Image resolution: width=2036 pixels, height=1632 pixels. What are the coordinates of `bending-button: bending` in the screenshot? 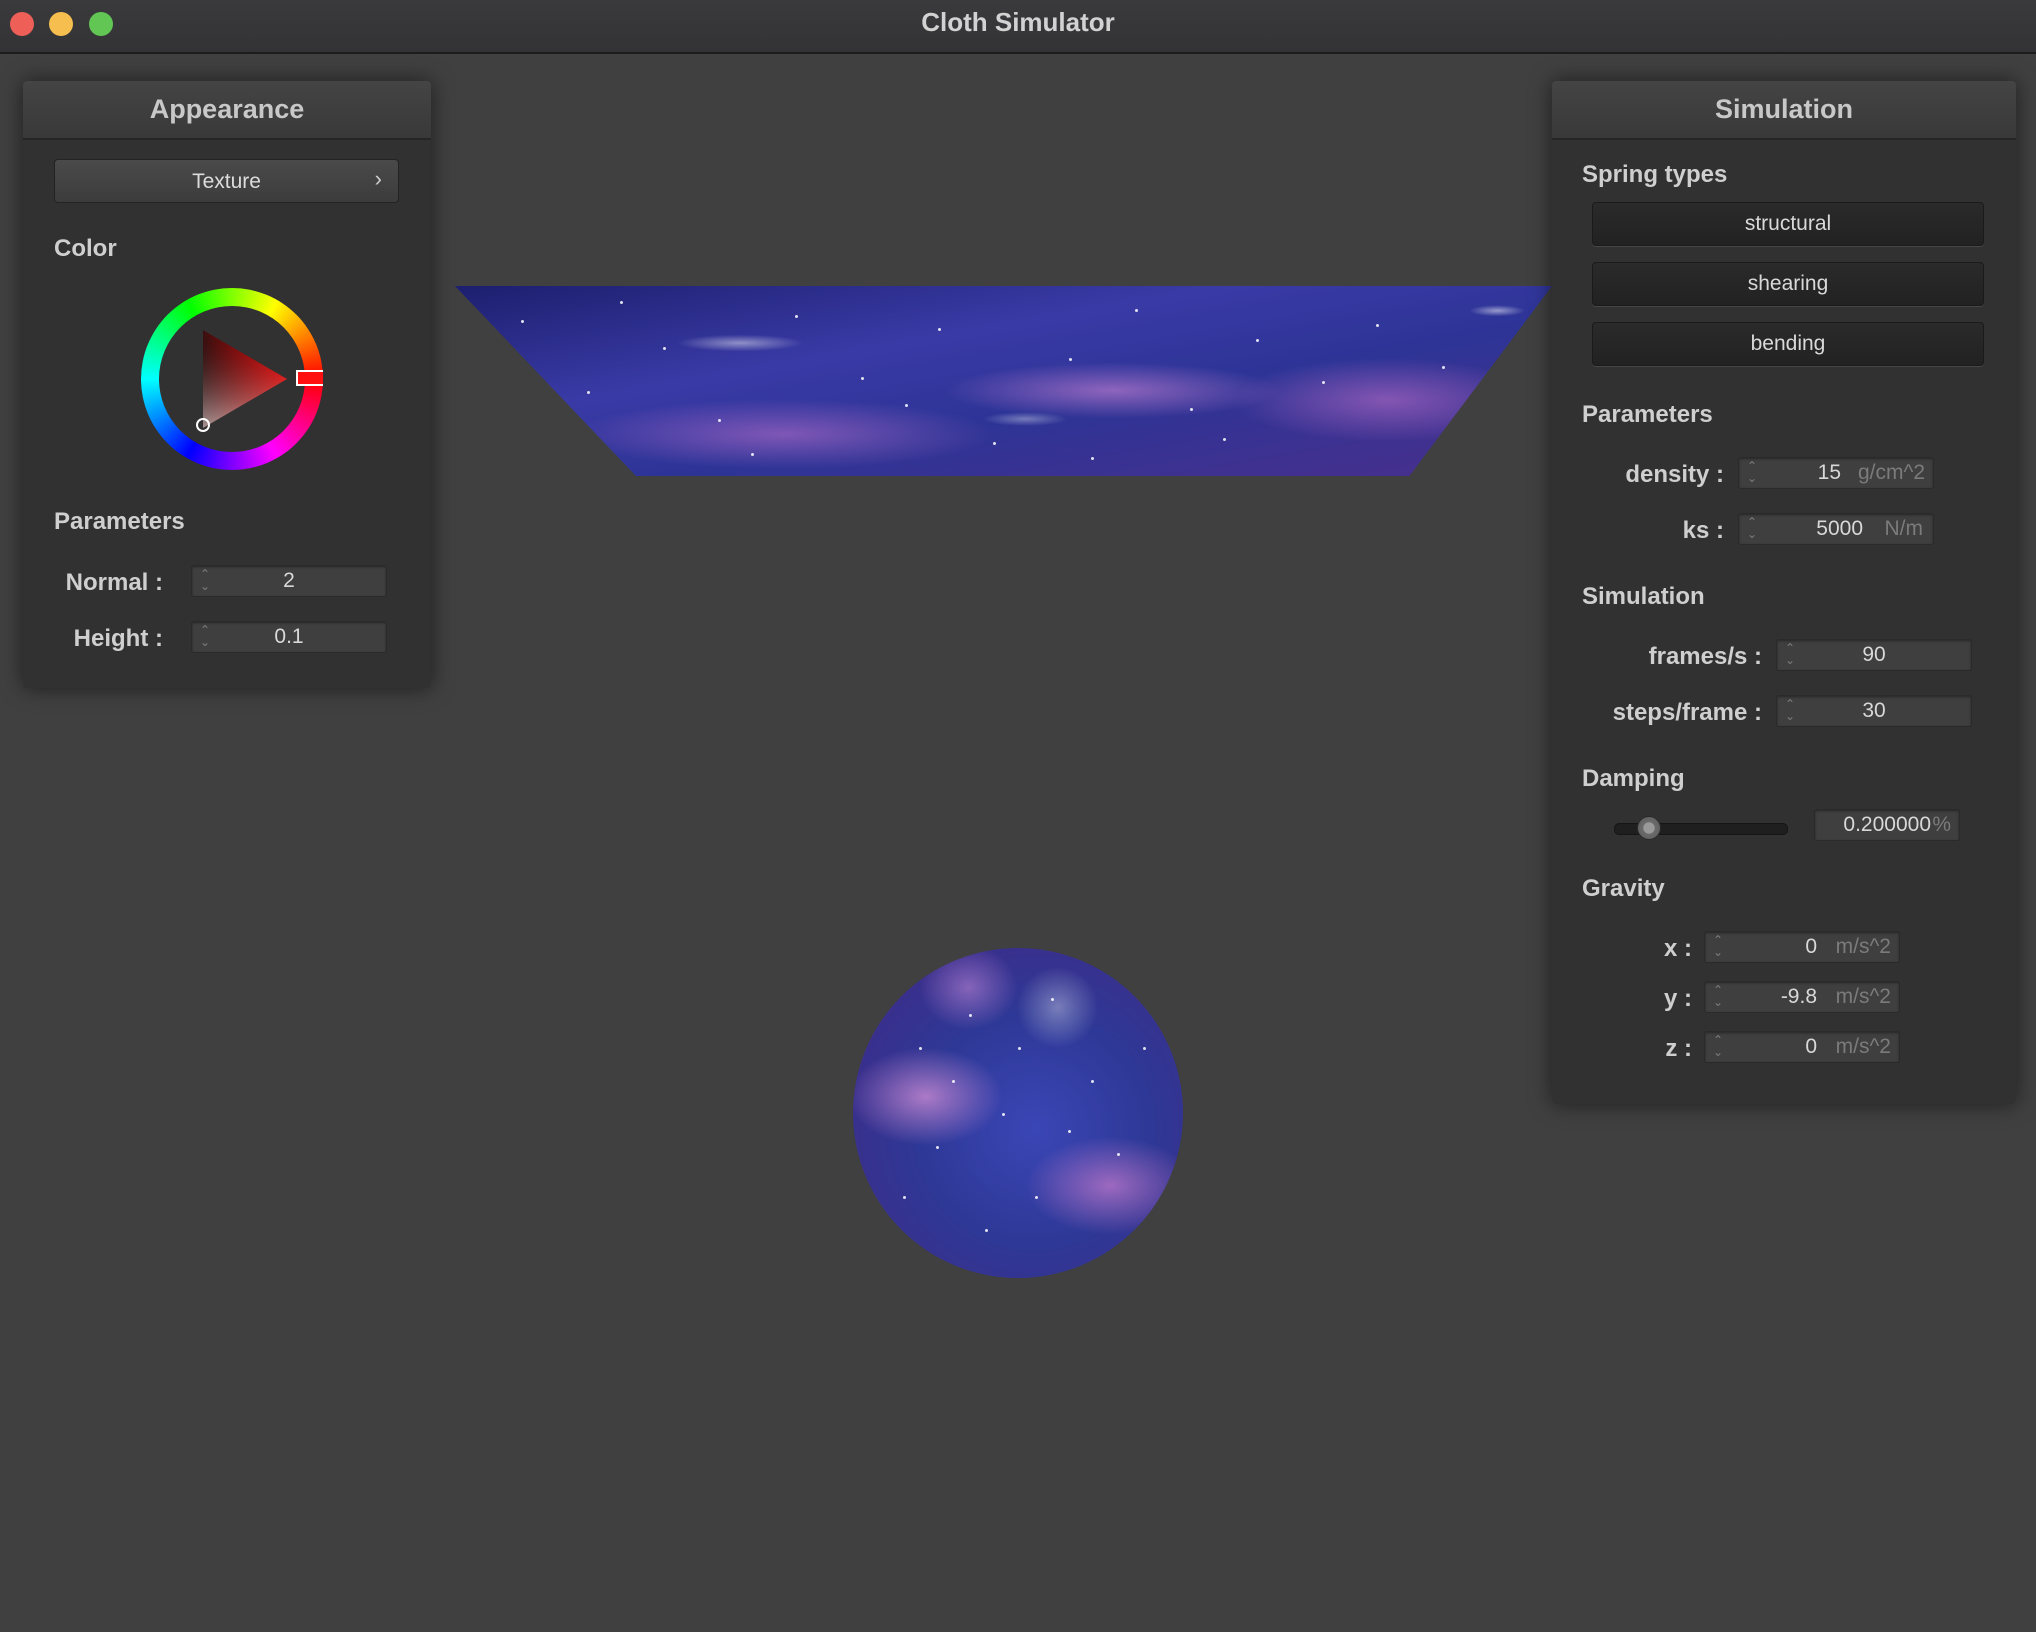 It's located at (1788, 344).